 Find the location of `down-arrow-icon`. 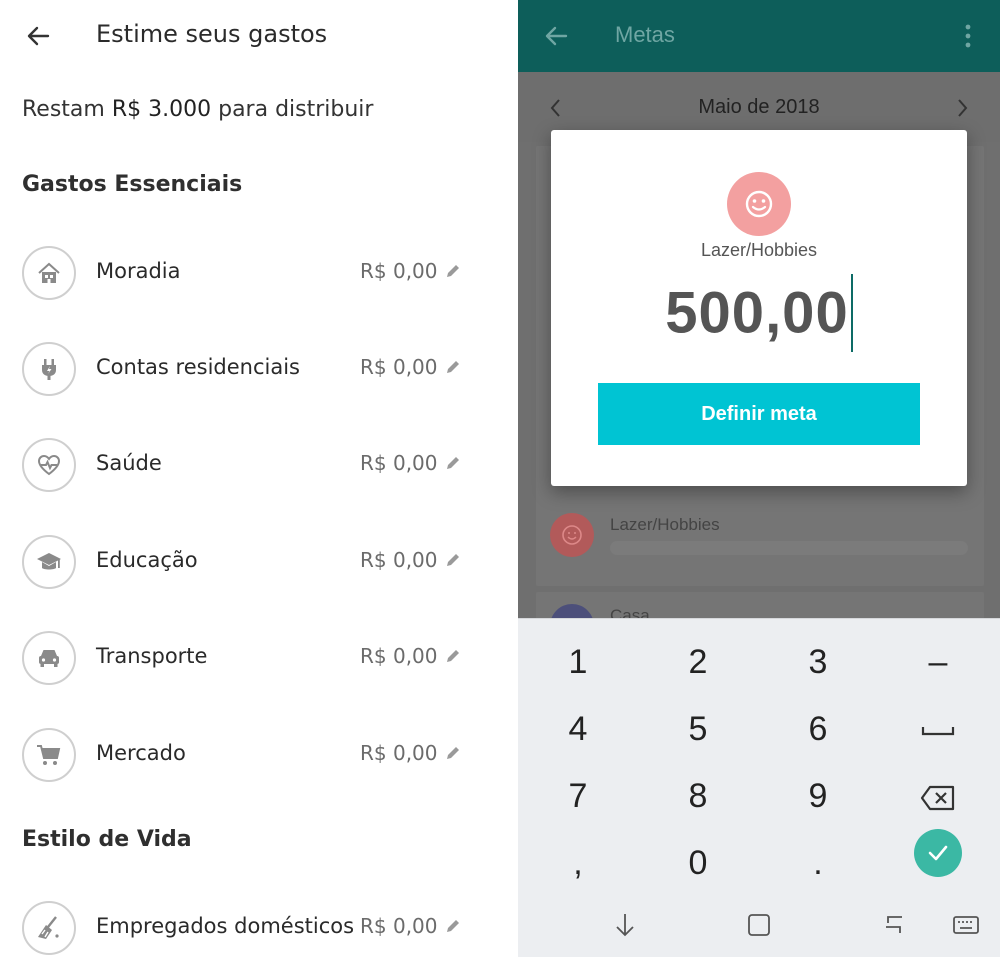

down-arrow-icon is located at coordinates (625, 925).